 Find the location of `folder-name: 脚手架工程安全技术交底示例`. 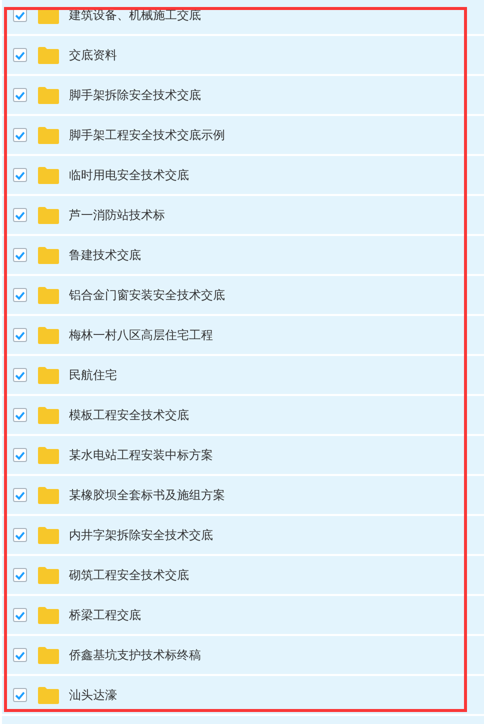

folder-name: 脚手架工程安全技术交底示例 is located at coordinates (147, 135).